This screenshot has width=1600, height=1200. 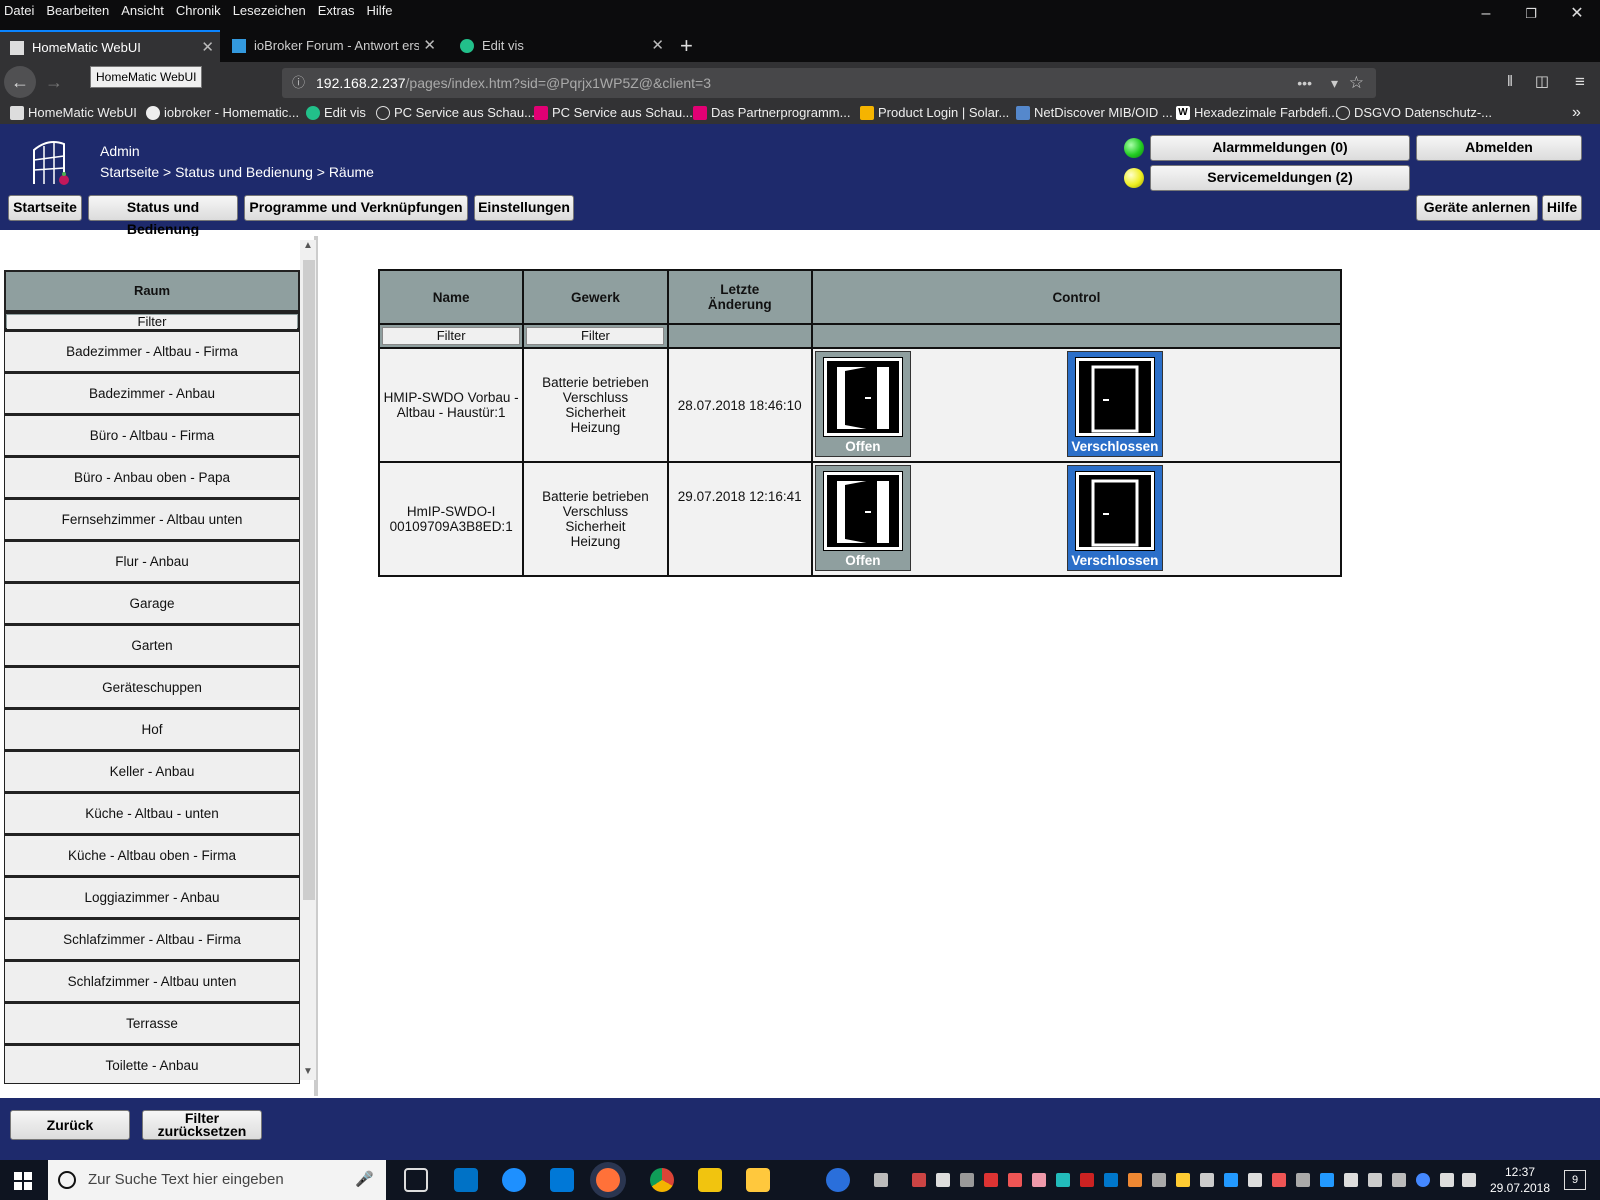 What do you see at coordinates (152, 322) in the screenshot?
I see `room-filter-button: Filter` at bounding box center [152, 322].